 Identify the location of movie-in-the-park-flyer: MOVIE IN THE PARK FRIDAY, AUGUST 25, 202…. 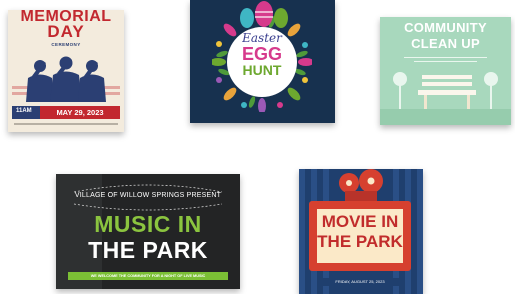
(361, 231).